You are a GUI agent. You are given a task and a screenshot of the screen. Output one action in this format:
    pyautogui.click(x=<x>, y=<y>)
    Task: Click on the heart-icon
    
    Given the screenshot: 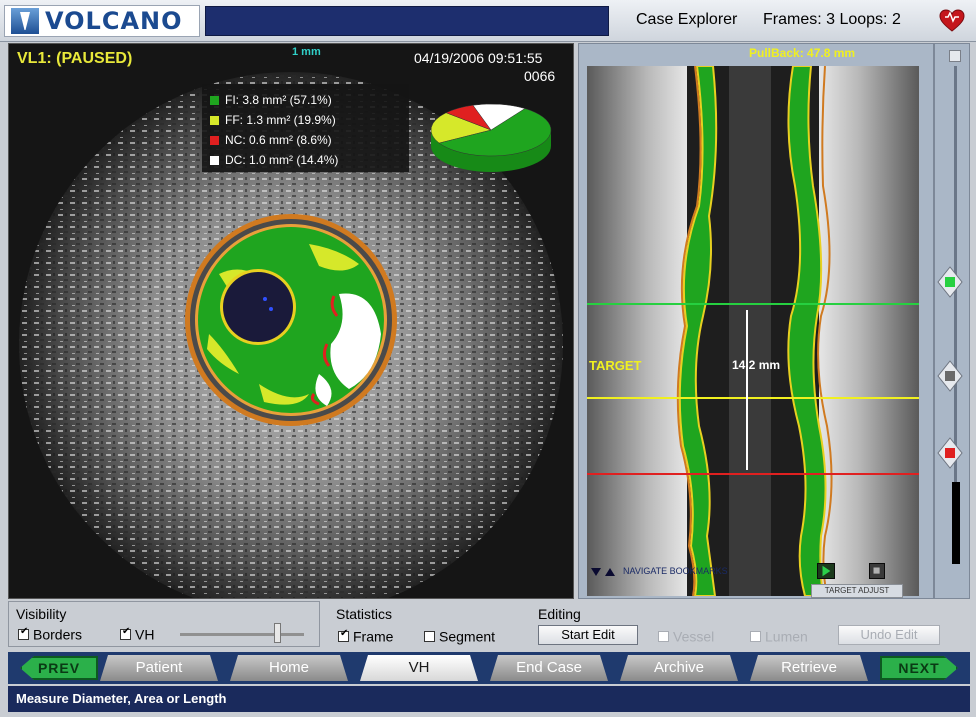 What is the action you would take?
    pyautogui.click(x=952, y=21)
    